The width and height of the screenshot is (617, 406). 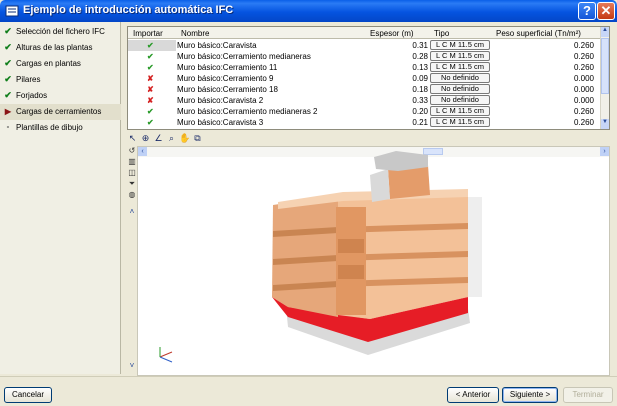 I want to click on wall-thickness: 0.31, so click(x=420, y=45).